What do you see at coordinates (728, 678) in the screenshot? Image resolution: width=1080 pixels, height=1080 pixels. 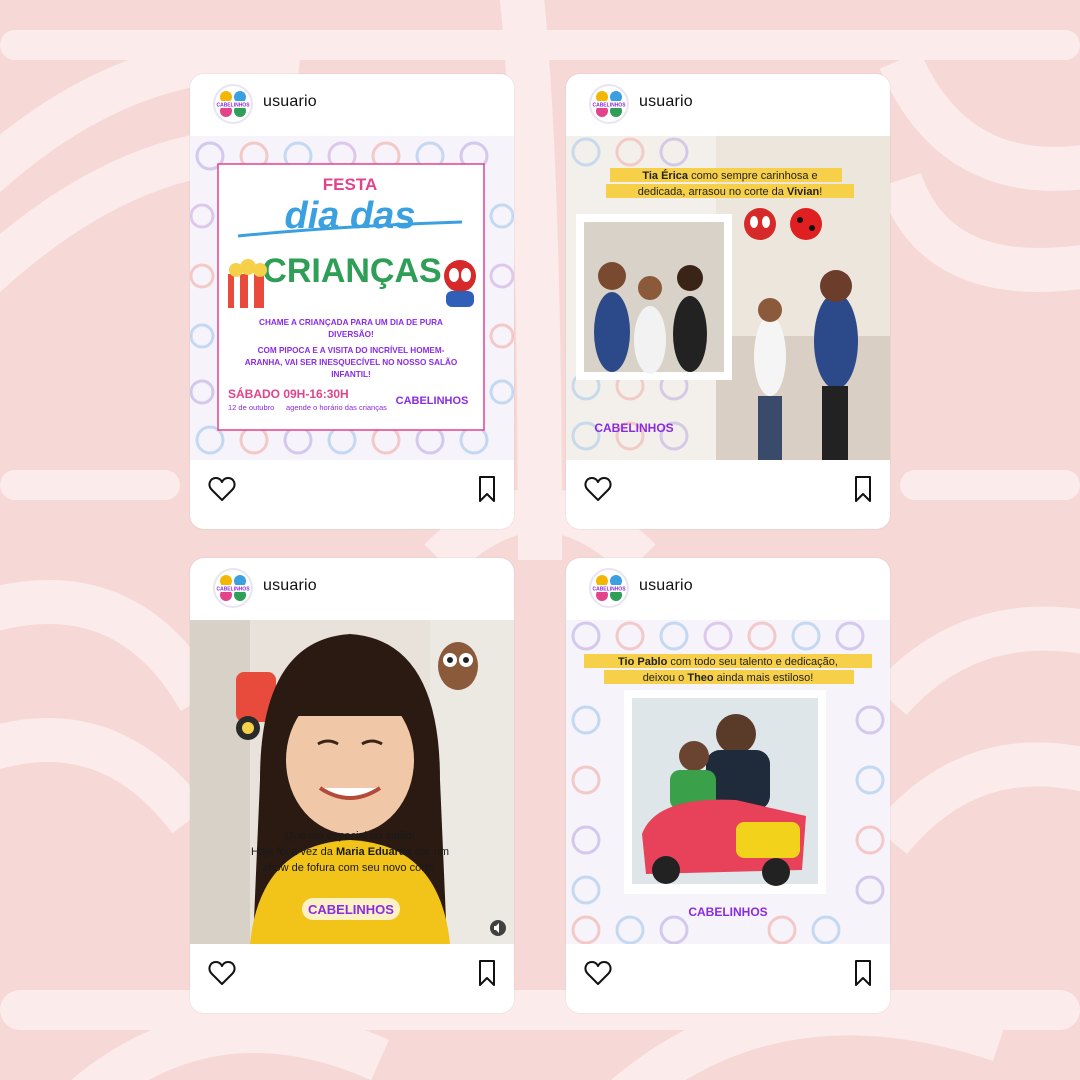 I see `caption-line-2: deixou o Theo ainda mais estiloso!` at bounding box center [728, 678].